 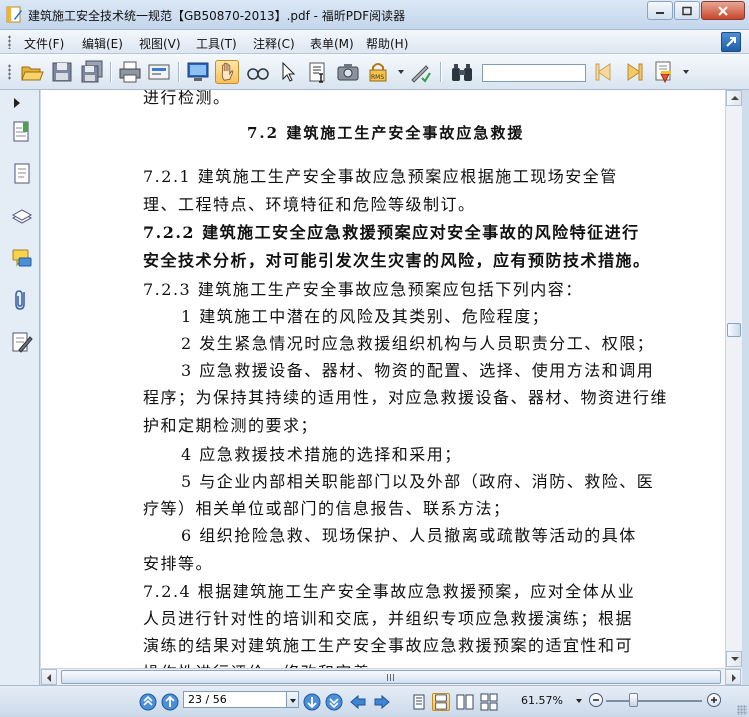 I want to click on scroll-down-button, so click(x=734, y=659).